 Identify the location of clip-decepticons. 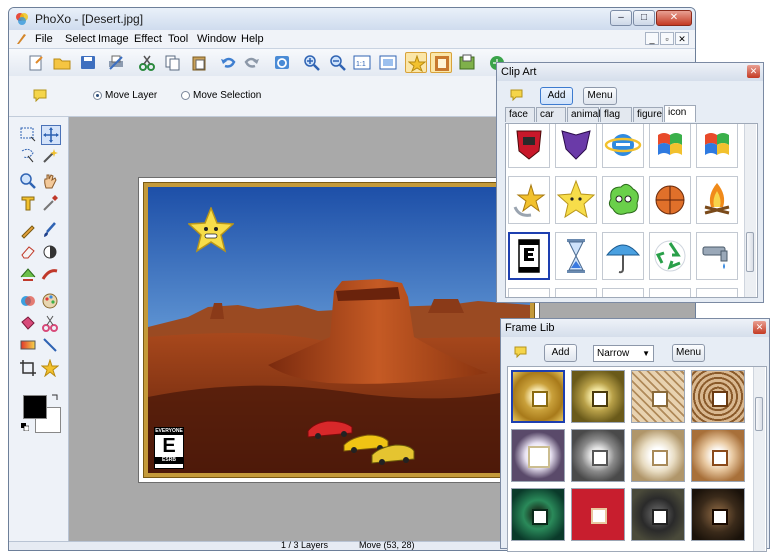
(576, 146).